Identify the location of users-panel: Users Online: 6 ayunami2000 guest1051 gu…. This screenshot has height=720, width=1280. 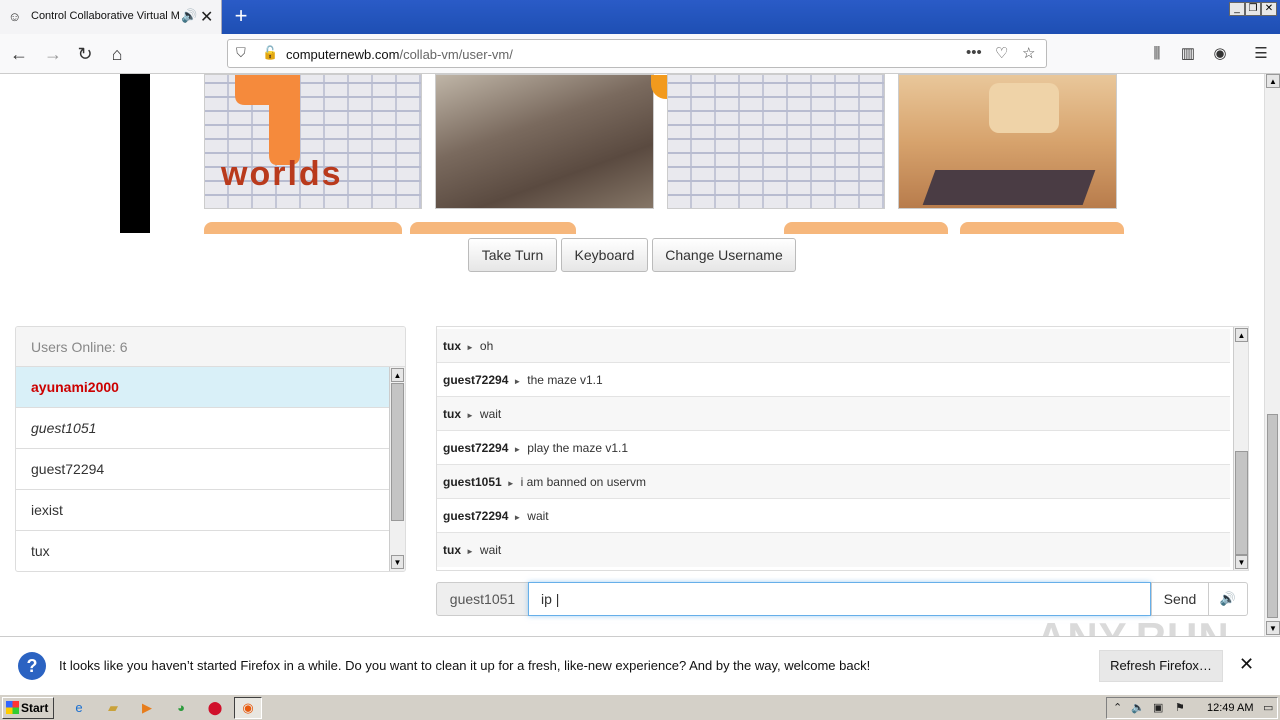
(210, 449).